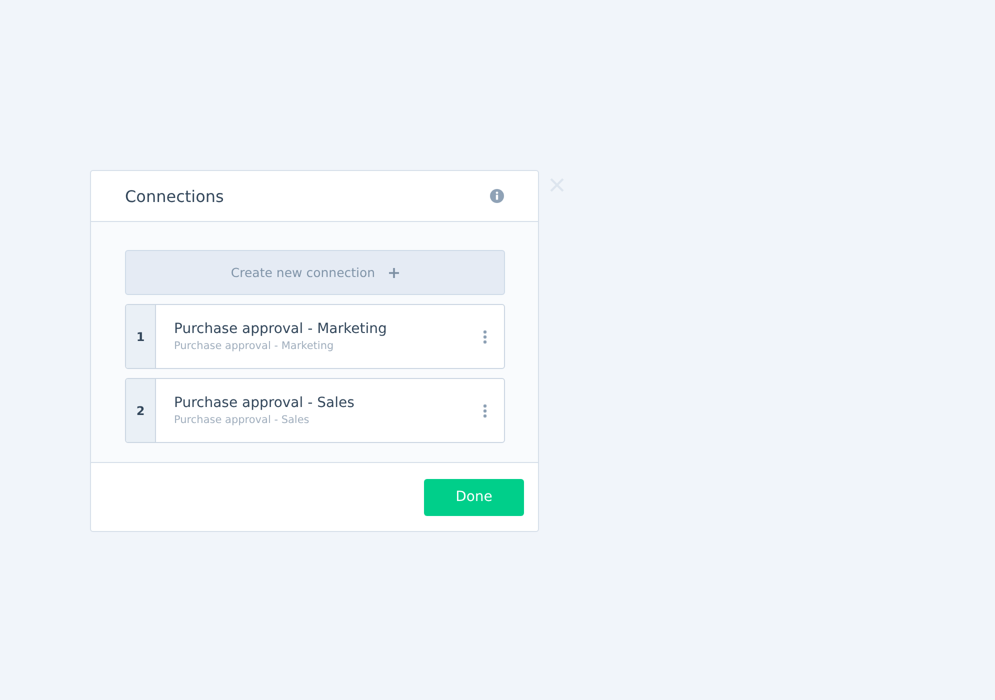  Describe the element at coordinates (242, 420) in the screenshot. I see `connection-subtitle: Purchase approval - Sales` at that location.